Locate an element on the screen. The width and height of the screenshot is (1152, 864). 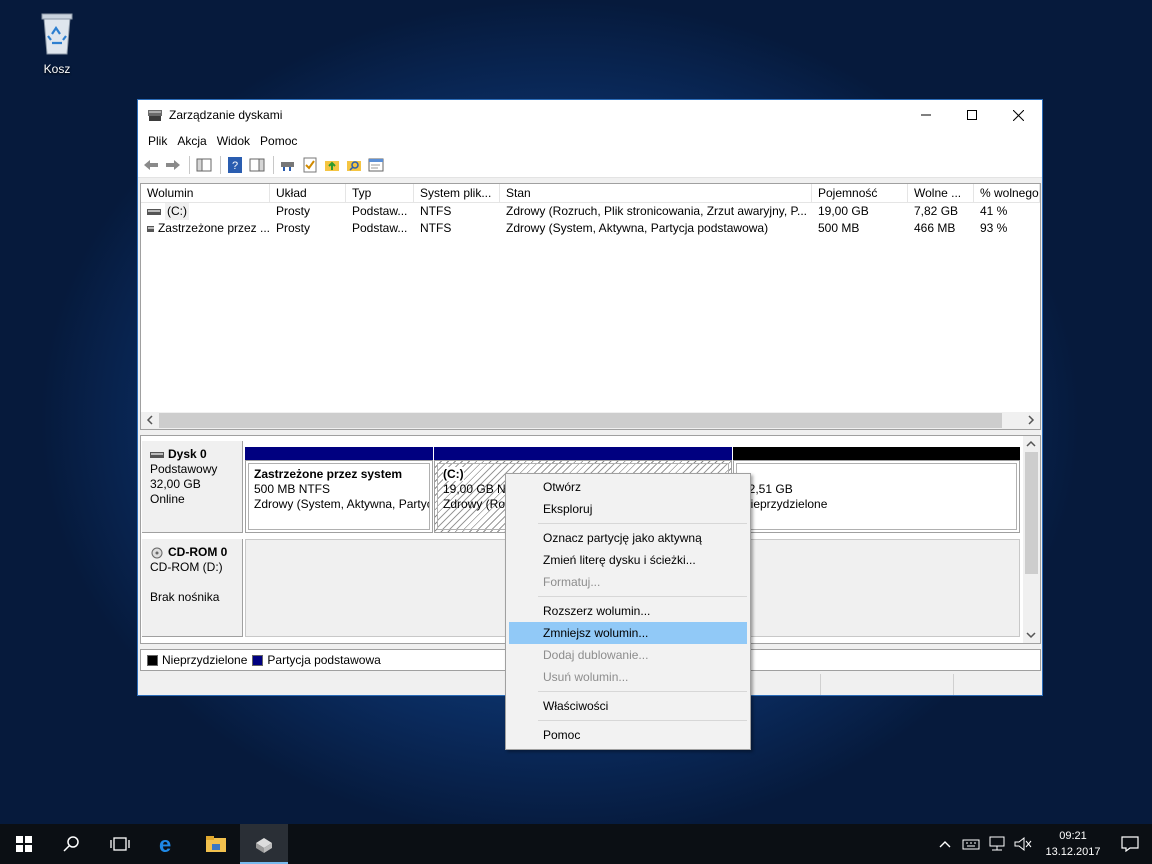
close-button is located at coordinates (1018, 115).